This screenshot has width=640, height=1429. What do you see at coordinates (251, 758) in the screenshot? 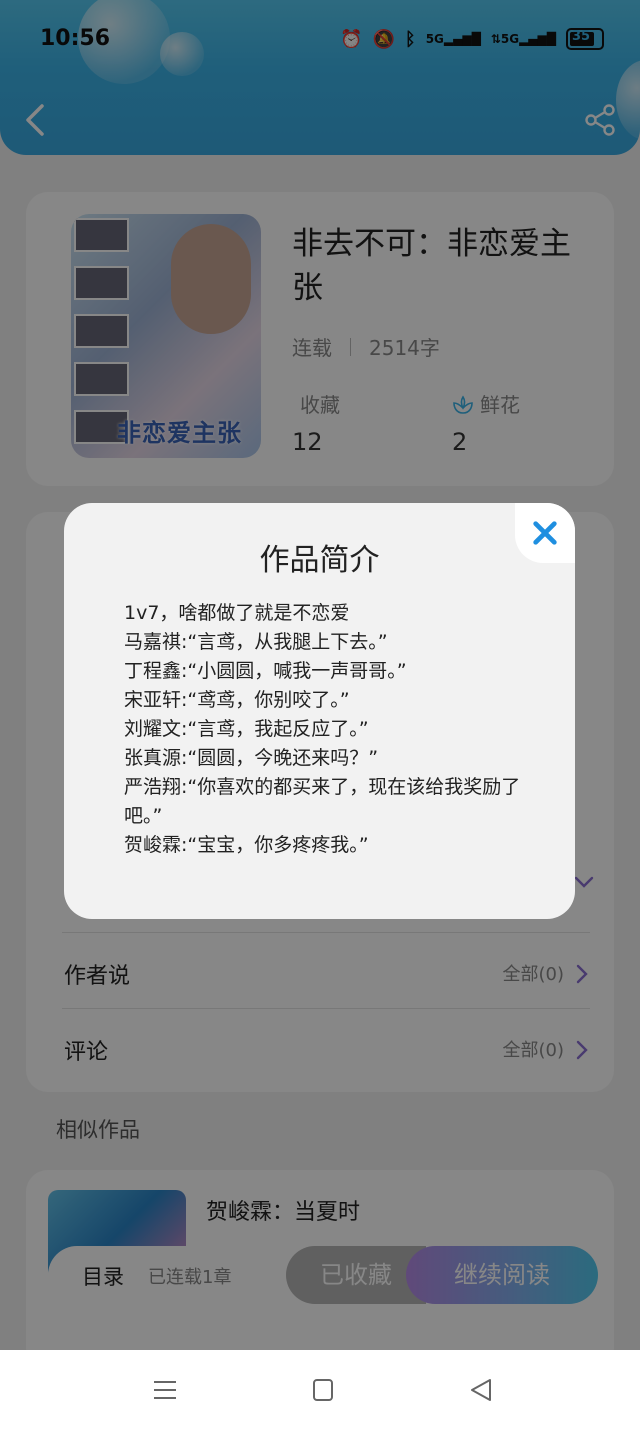
I see `synopsis-line: 张真源:“圆圆，今晚还来吗？”` at bounding box center [251, 758].